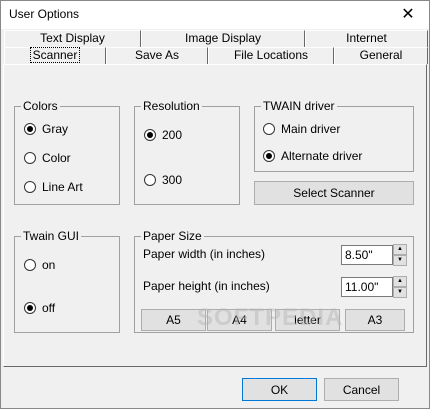 Image resolution: width=430 pixels, height=409 pixels. I want to click on radio-gui-on-indicator, so click(30, 265).